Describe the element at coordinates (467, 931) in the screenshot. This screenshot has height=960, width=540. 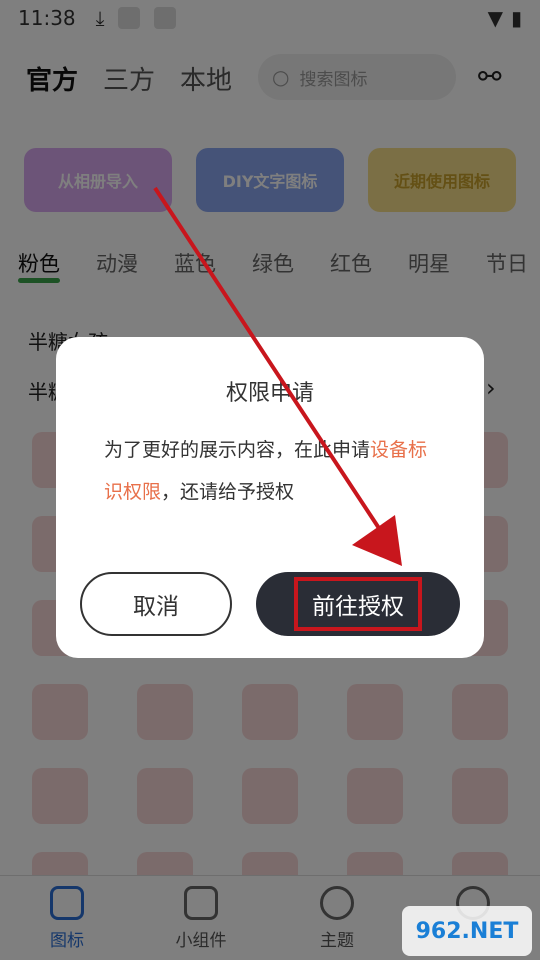
I see `watermark-logo: 962.NET` at that location.